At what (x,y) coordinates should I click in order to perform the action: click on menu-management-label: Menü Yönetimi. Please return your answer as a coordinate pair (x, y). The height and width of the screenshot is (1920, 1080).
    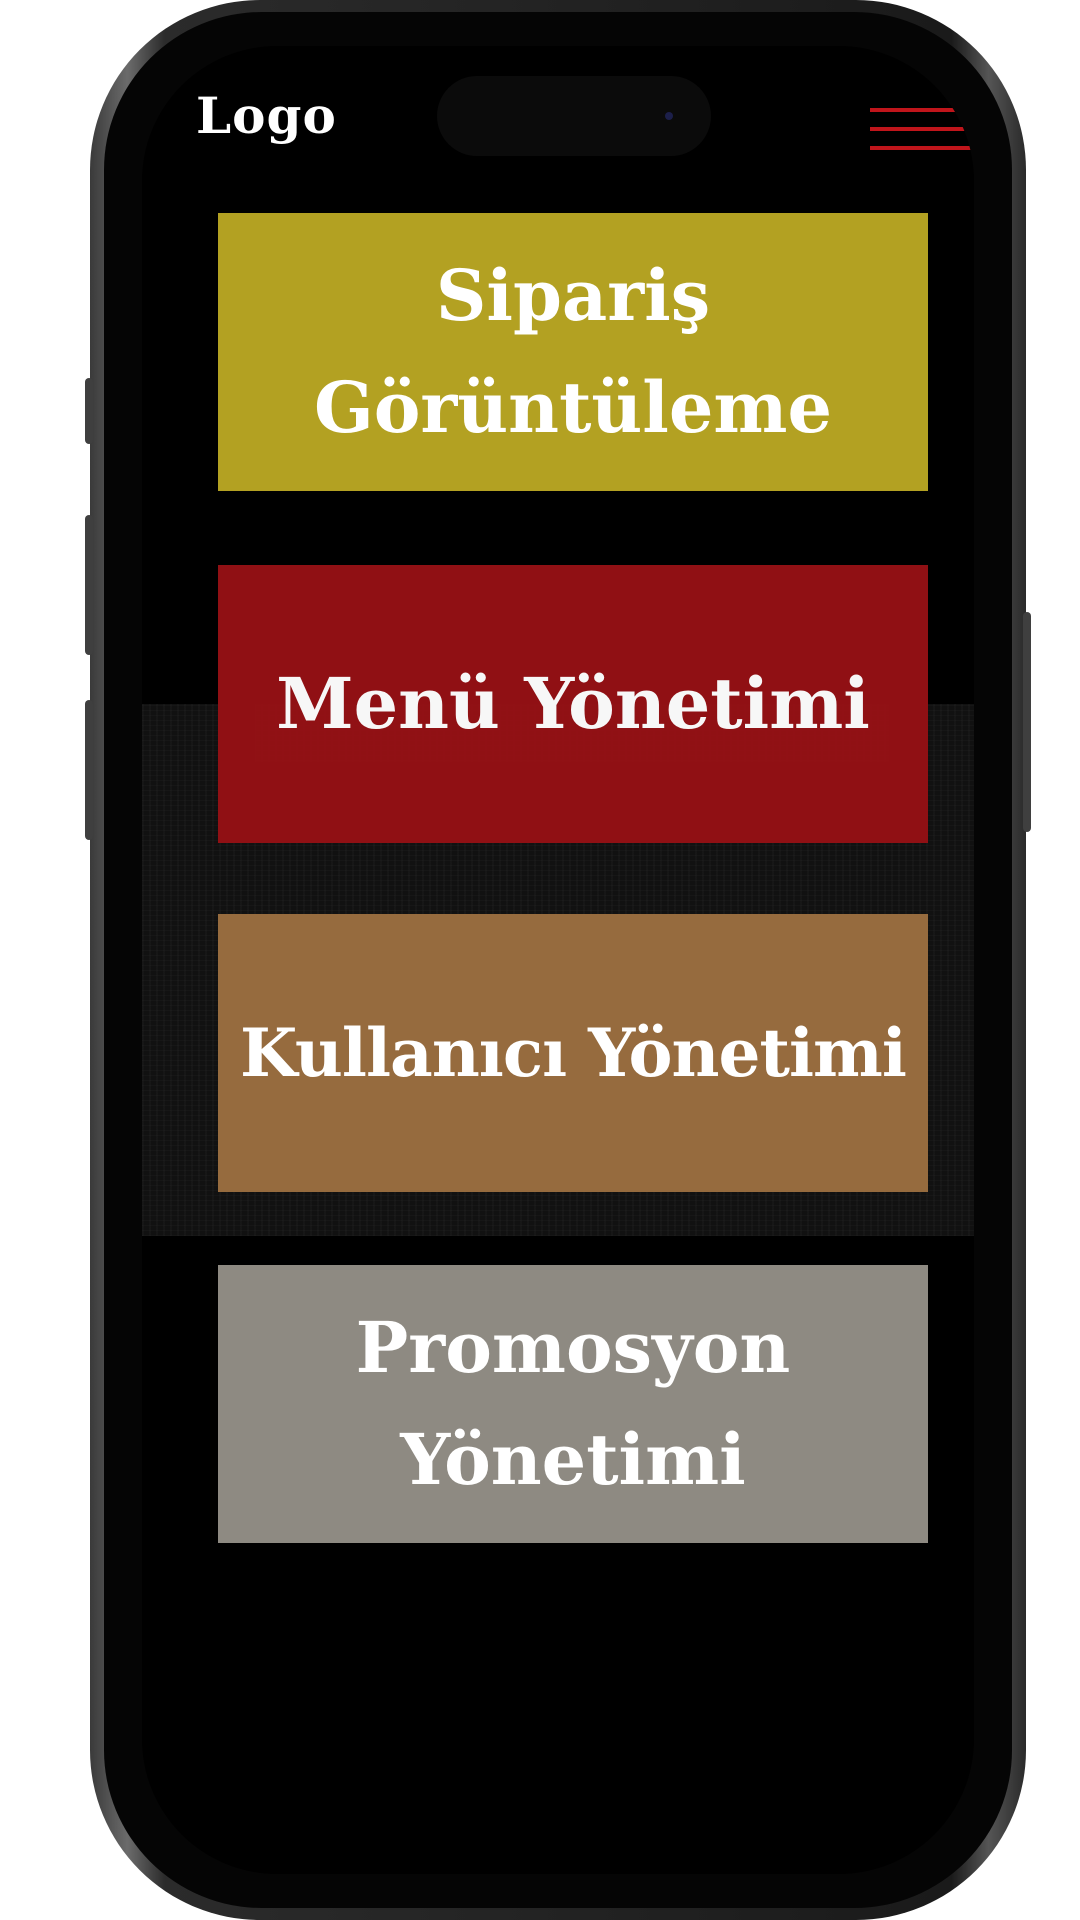
    Looking at the image, I should click on (573, 703).